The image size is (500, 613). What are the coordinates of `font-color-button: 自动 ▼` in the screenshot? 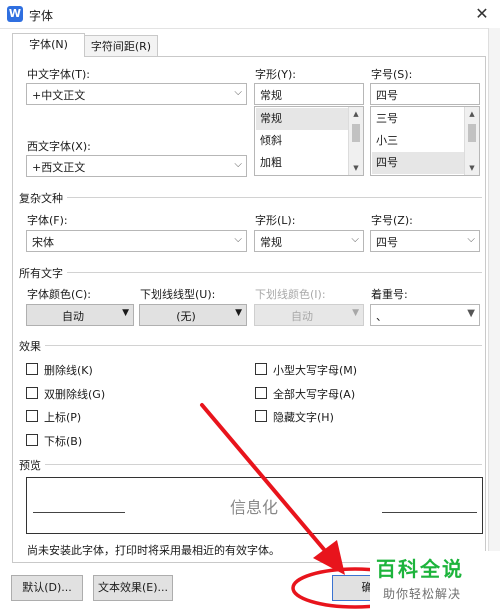 It's located at (80, 315).